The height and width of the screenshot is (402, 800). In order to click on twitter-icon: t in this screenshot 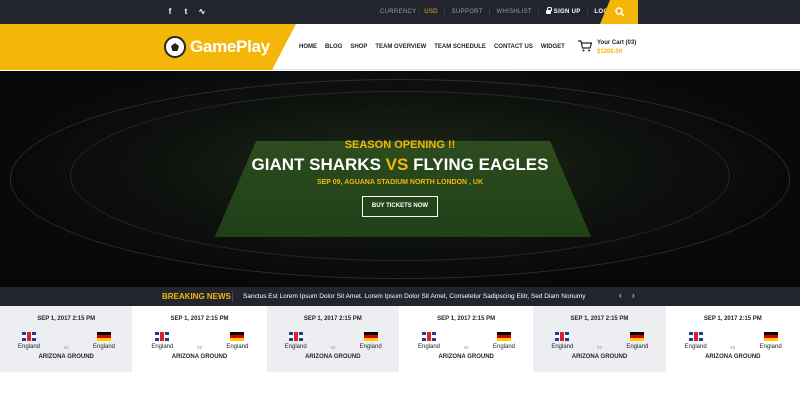, I will do `click(186, 12)`.